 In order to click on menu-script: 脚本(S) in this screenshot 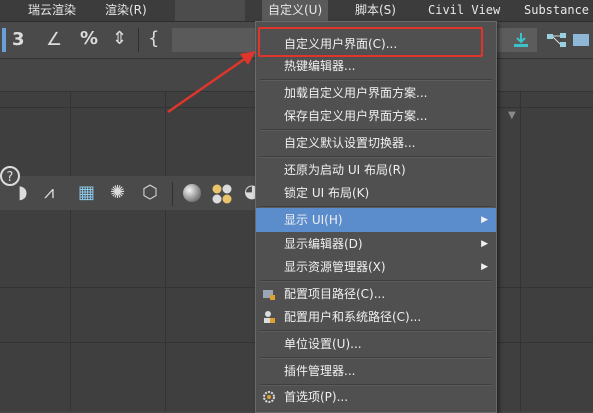, I will do `click(375, 10)`.